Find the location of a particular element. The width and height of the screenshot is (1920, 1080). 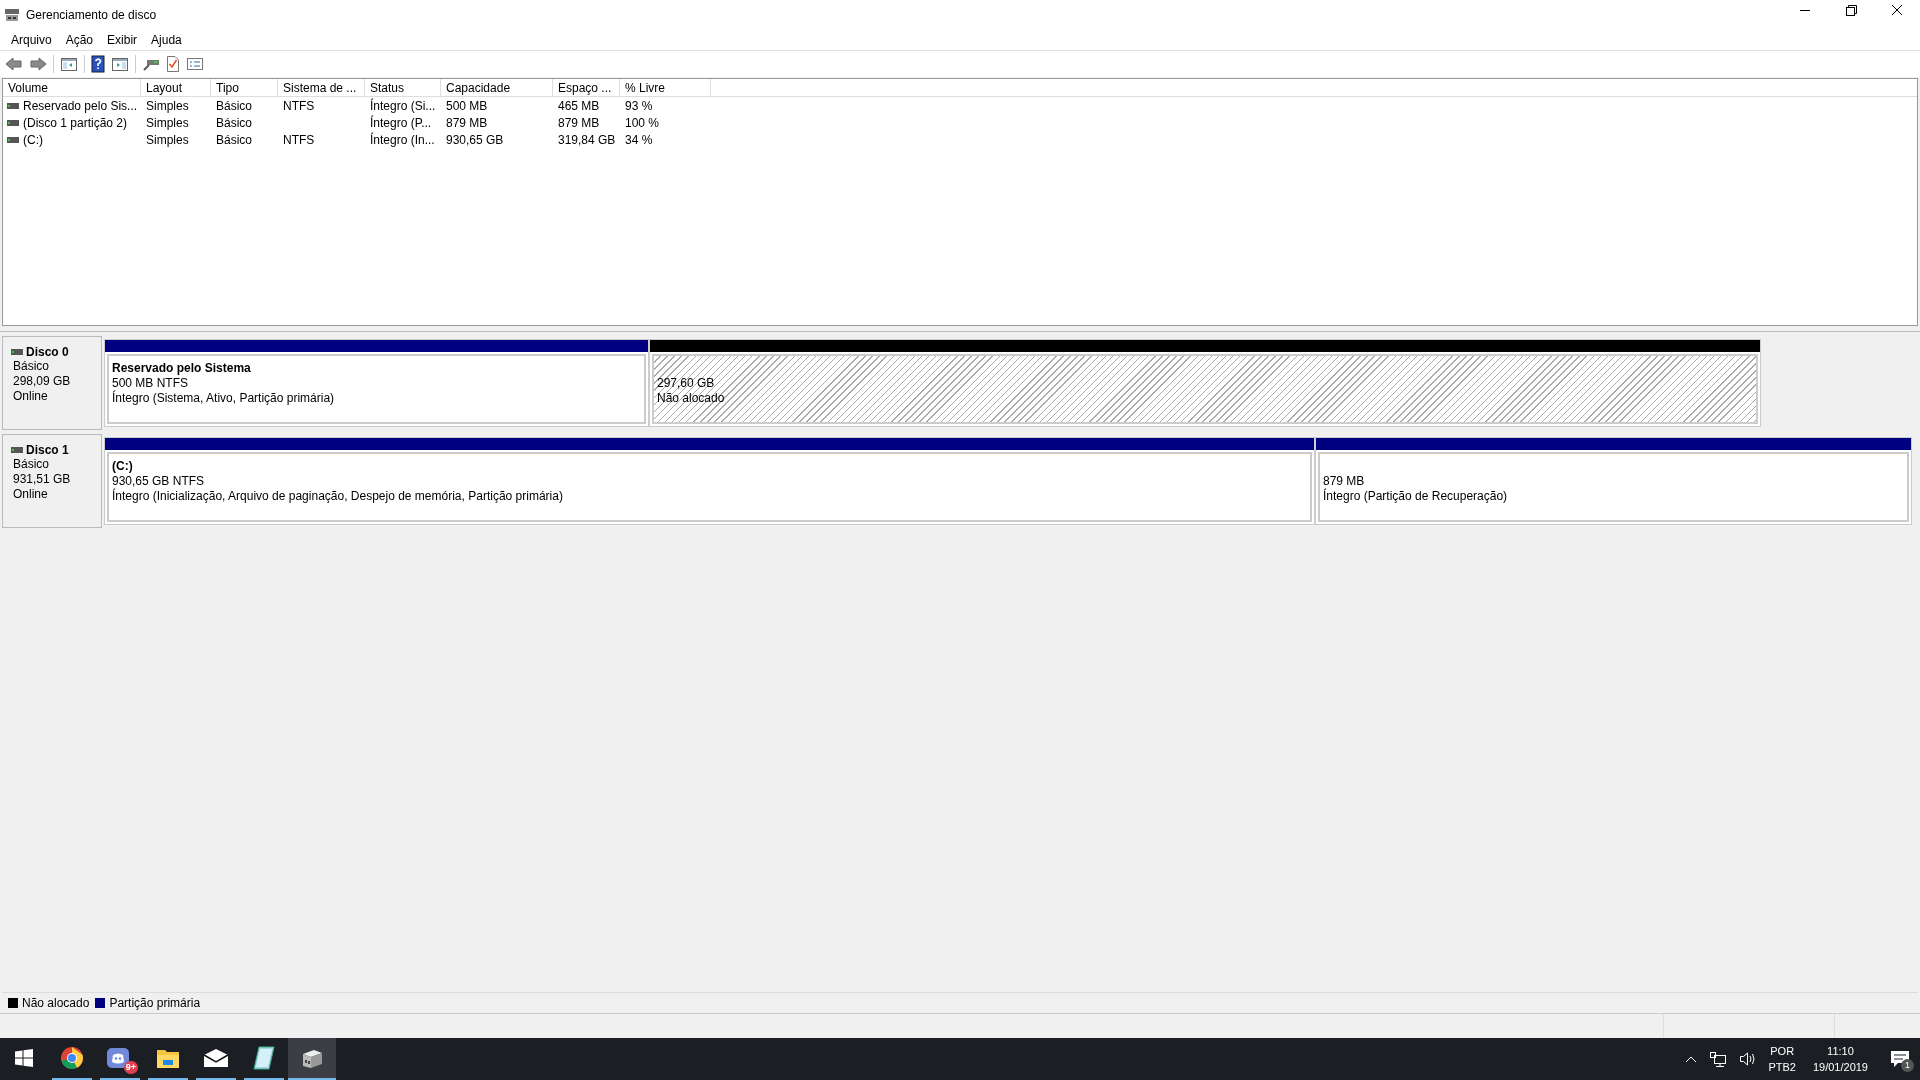

partition-size: 297,60 GB is located at coordinates (686, 383).